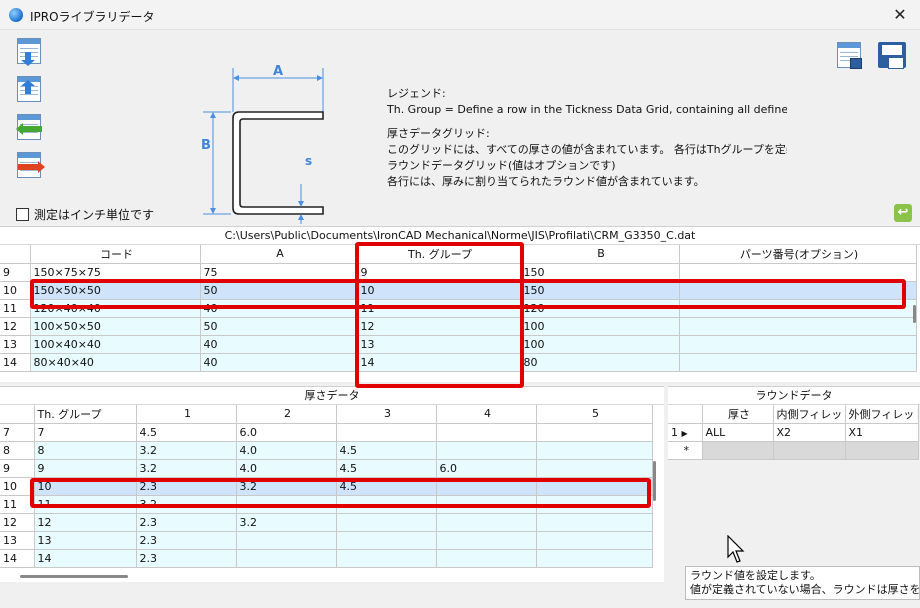  What do you see at coordinates (286, 414) in the screenshot?
I see `column-header-2: 2` at bounding box center [286, 414].